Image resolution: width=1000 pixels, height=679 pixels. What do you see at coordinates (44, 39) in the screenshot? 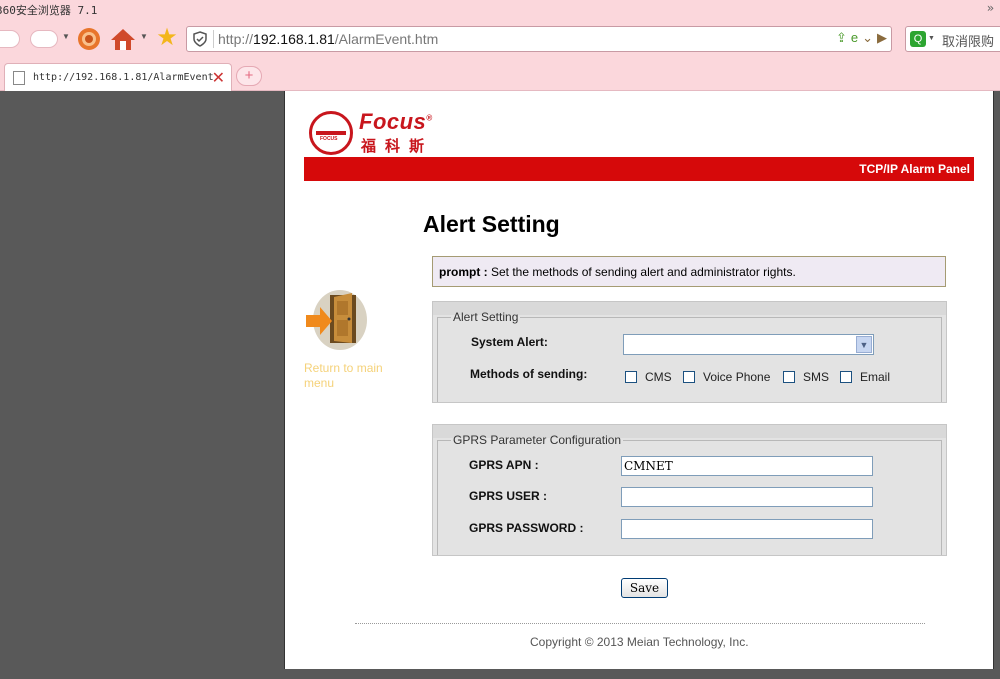
I see `wings-icon` at bounding box center [44, 39].